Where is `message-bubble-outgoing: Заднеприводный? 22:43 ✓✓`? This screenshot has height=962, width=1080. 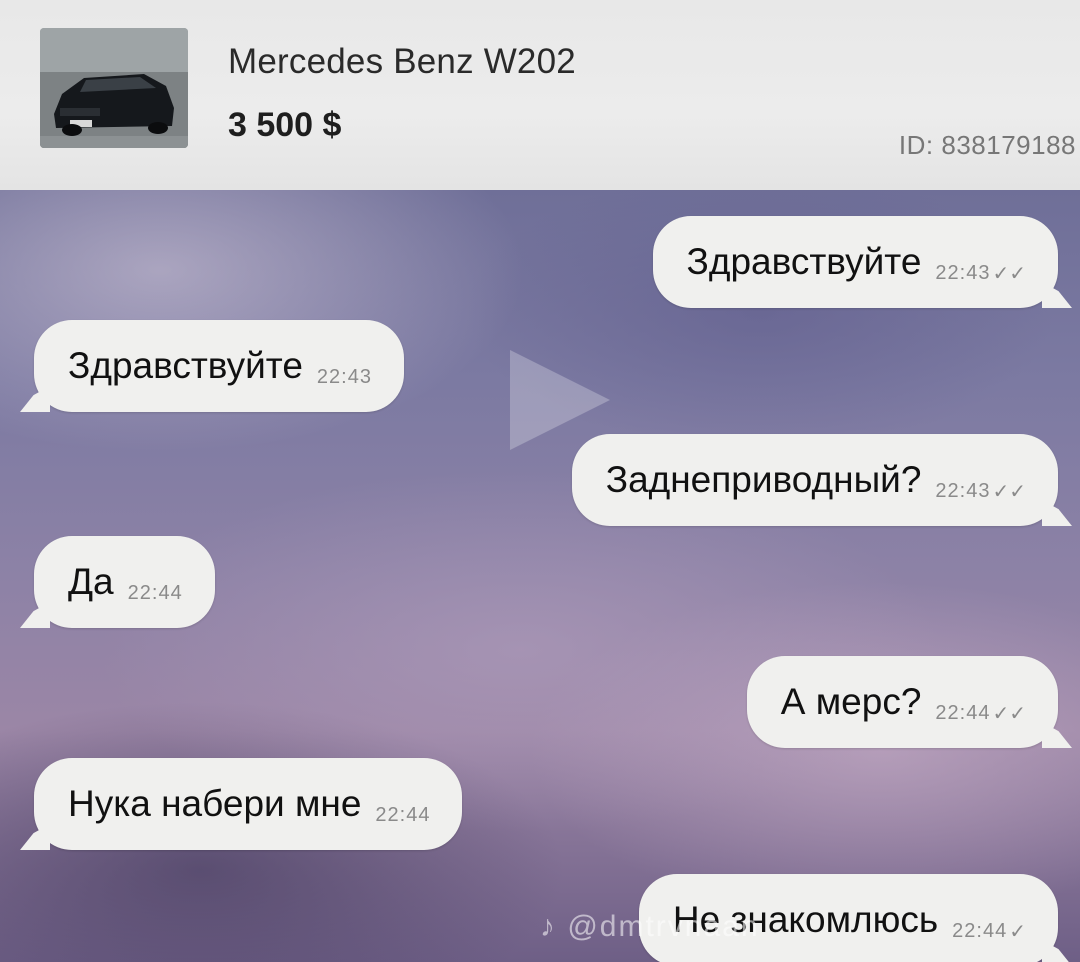
message-bubble-outgoing: Заднеприводный? 22:43 ✓✓ is located at coordinates (814, 480).